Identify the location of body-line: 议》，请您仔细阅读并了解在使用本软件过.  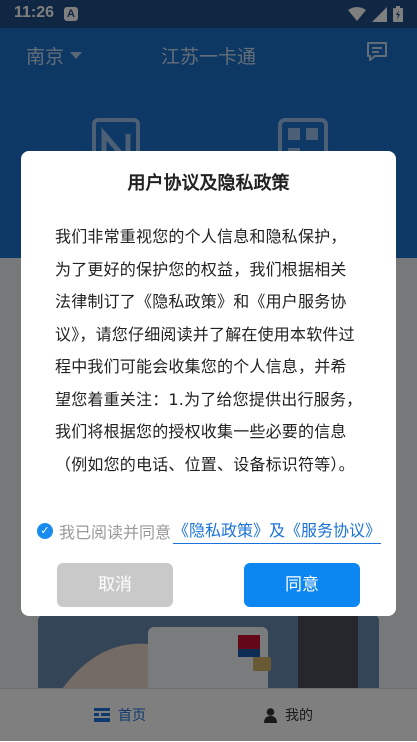
(205, 334).